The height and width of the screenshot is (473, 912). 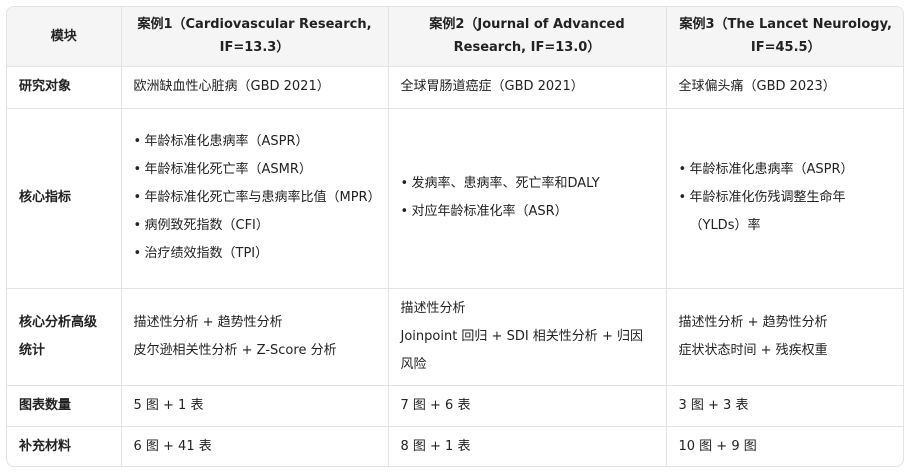 I want to click on table-cell: • 发病率、患病率、死亡率和DALY • 对应年龄标准化率（ASR）, so click(x=527, y=198).